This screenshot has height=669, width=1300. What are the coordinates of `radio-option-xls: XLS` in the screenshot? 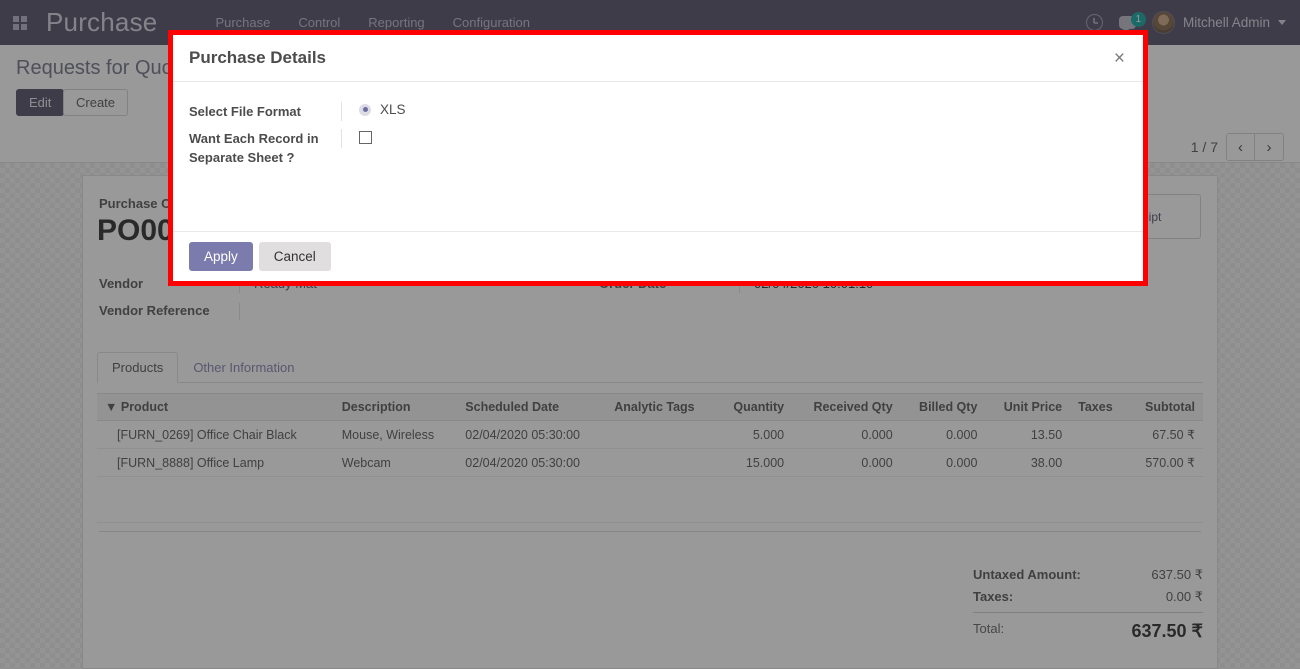 It's located at (382, 109).